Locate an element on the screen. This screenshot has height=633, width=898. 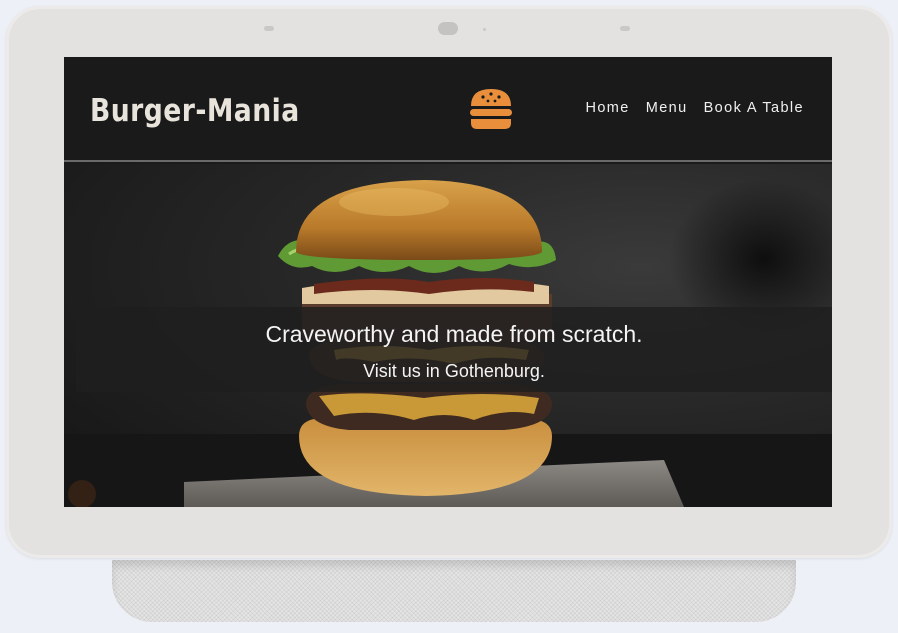
hero-subtitle: Visit us in Gothenburg. is located at coordinates (454, 371).